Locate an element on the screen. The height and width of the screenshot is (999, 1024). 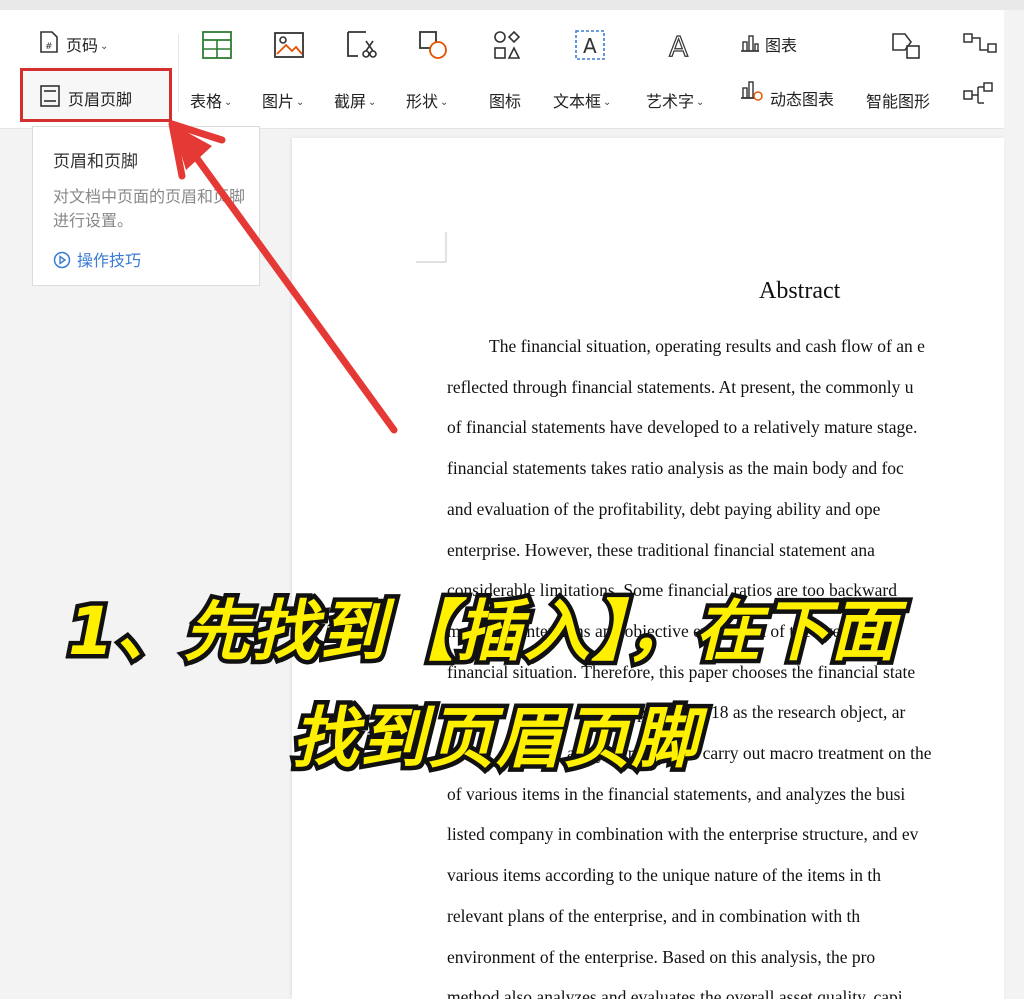
wordart-button: 艺术字 ⌄ is located at coordinates (675, 100).